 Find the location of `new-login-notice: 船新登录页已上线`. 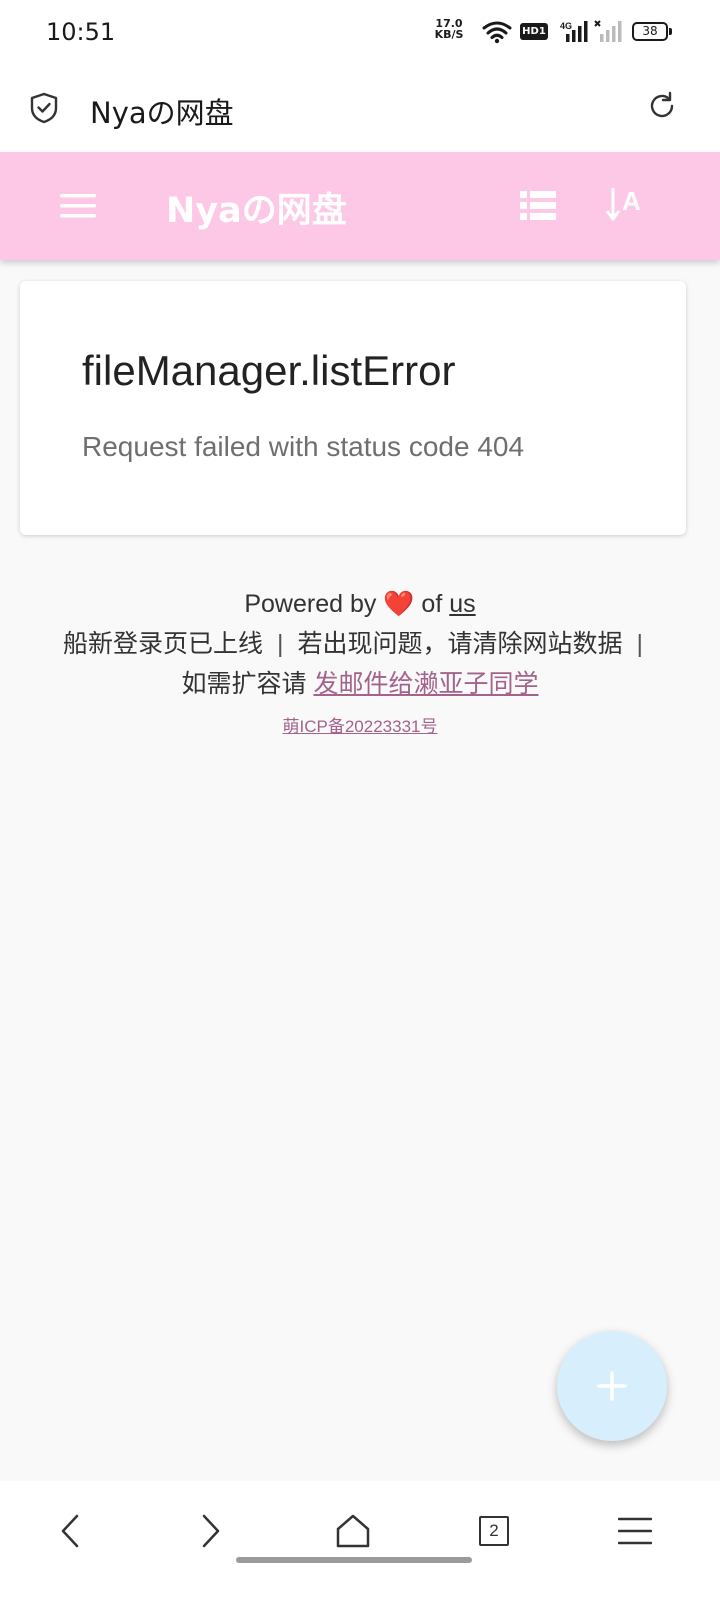

new-login-notice: 船新登录页已上线 is located at coordinates (162, 644).